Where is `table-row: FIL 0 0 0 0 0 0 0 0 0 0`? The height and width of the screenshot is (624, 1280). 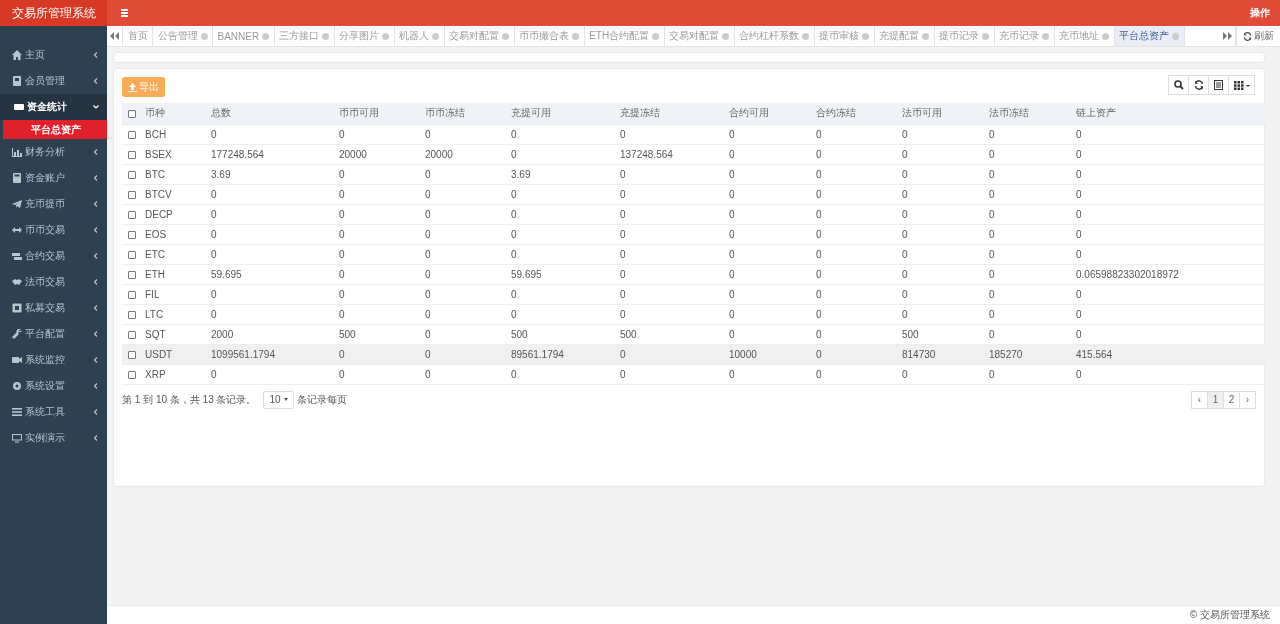
table-row: FIL 0 0 0 0 0 0 0 0 0 0 is located at coordinates (693, 294).